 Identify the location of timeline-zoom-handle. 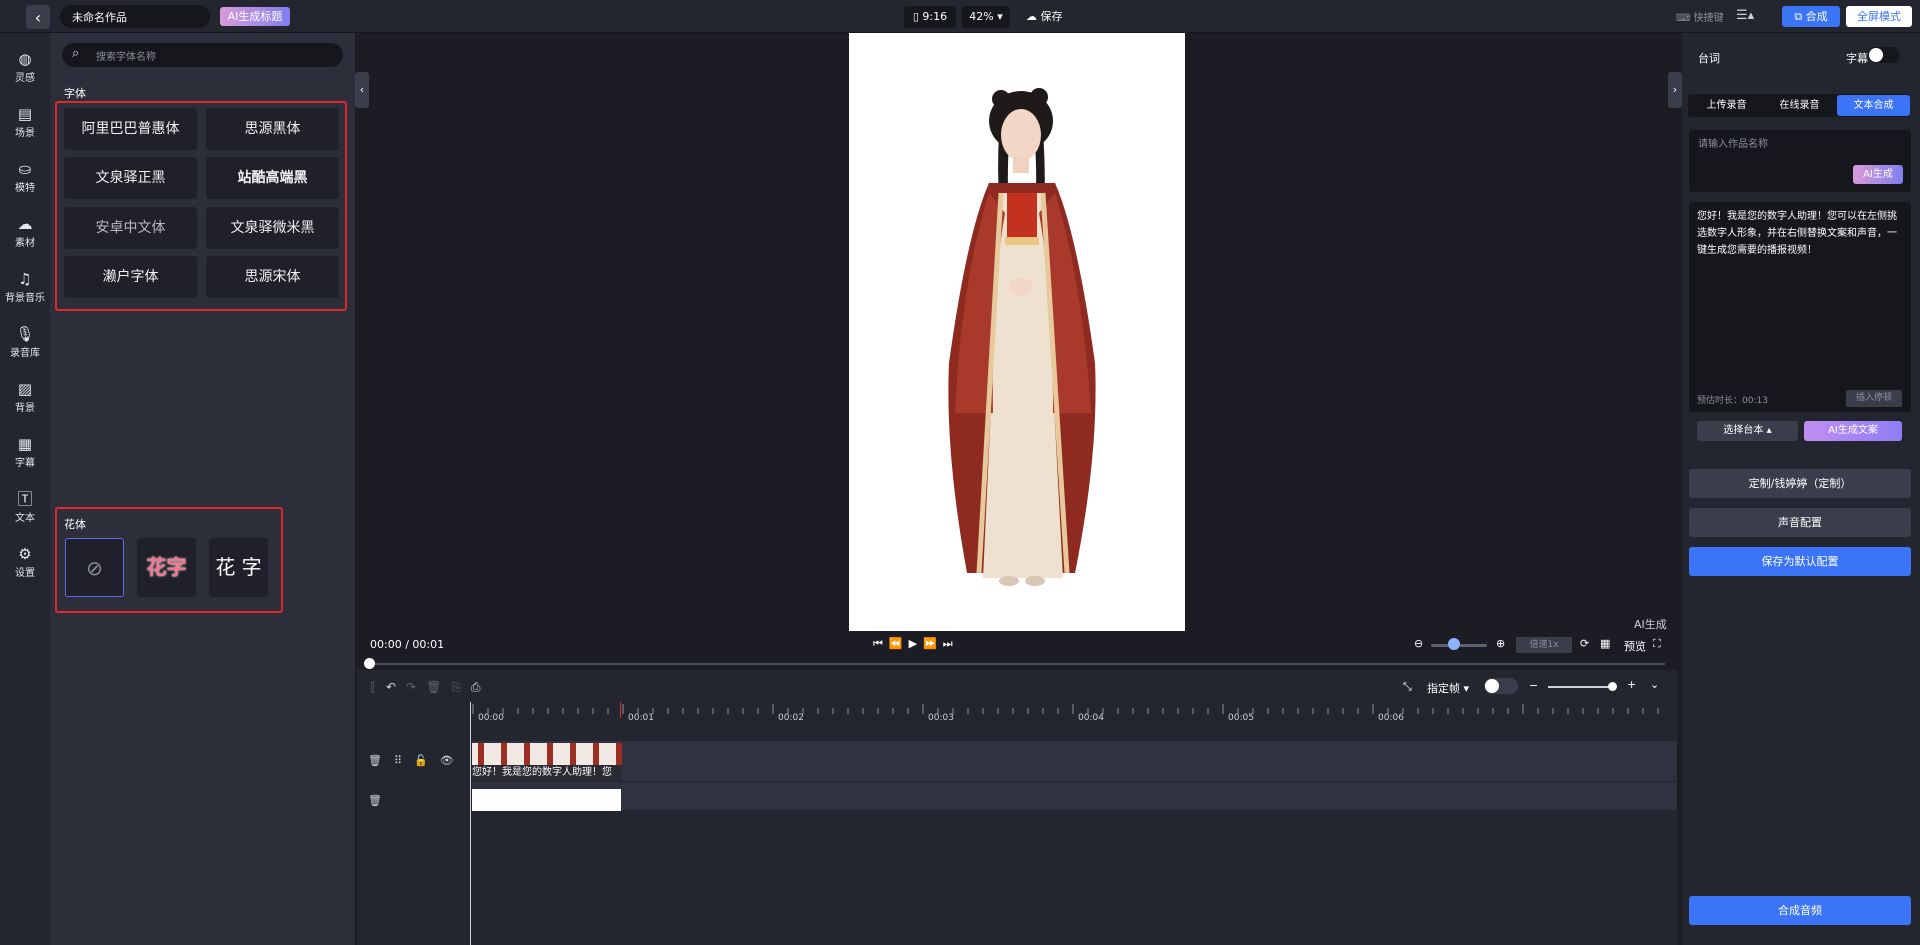
(1612, 686).